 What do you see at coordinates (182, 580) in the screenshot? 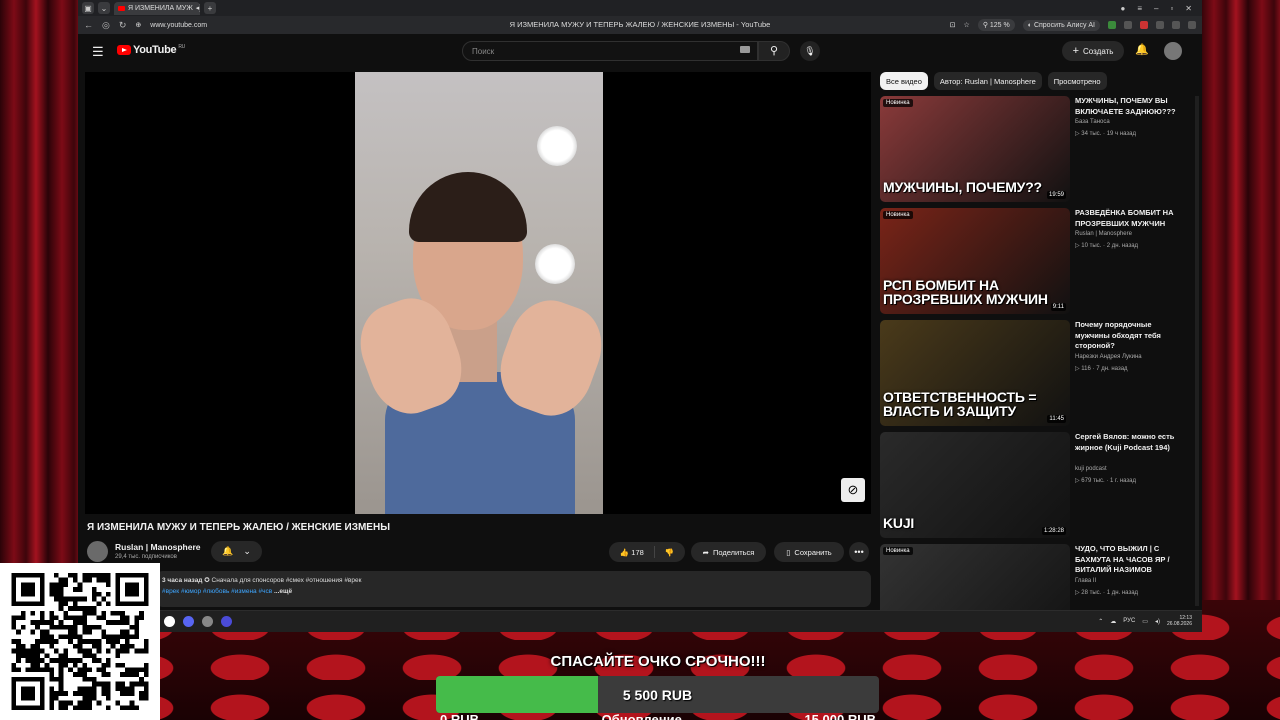
I see `posted-time: 3 часа назад` at bounding box center [182, 580].